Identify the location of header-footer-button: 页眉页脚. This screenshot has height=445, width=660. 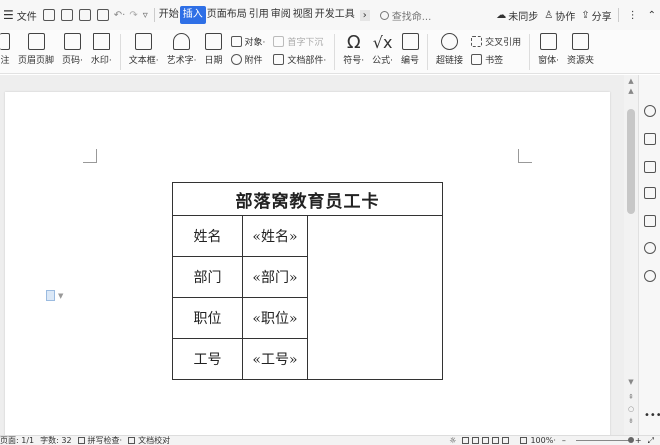
(36, 48).